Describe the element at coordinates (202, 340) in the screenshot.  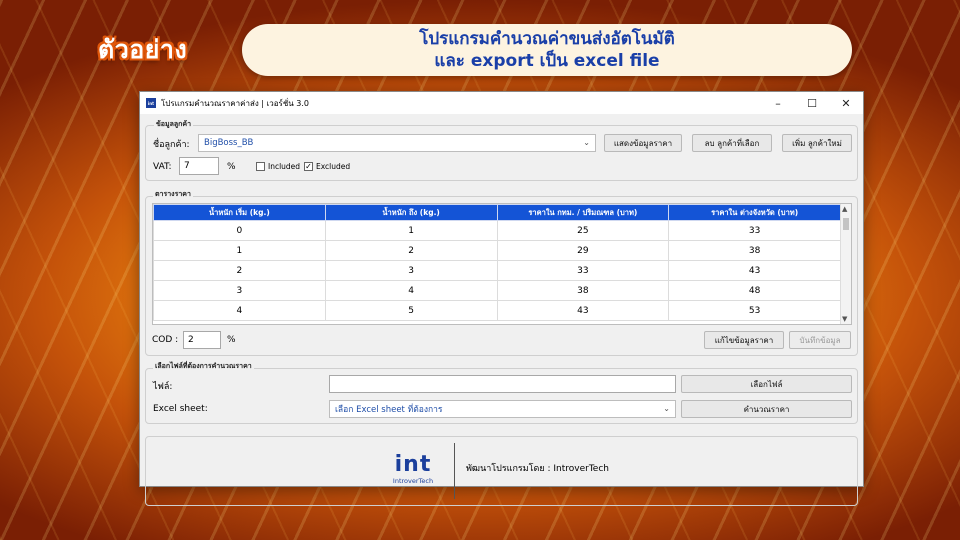
I see `cod-input: 2` at that location.